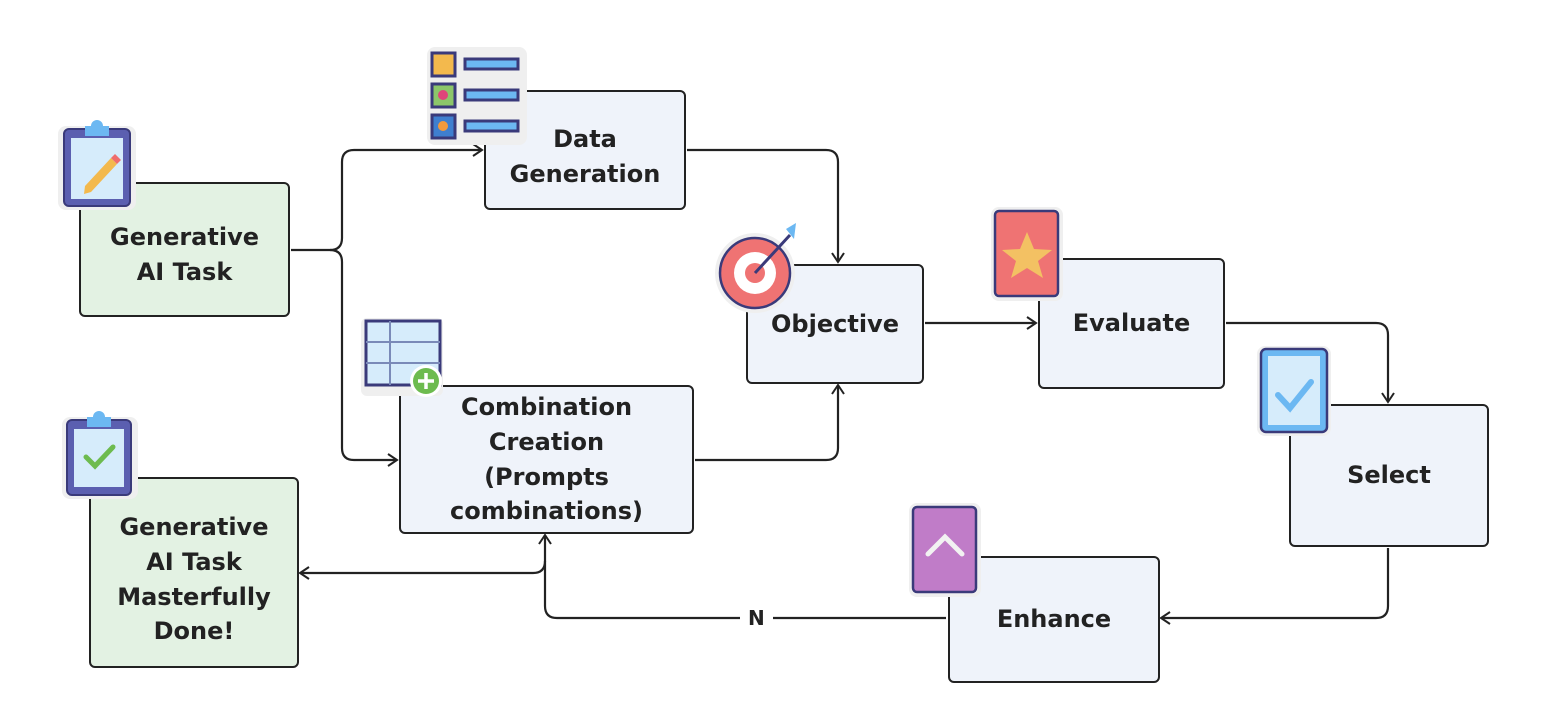 This screenshot has width=1548, height=726. What do you see at coordinates (755, 268) in the screenshot?
I see `target-icon` at bounding box center [755, 268].